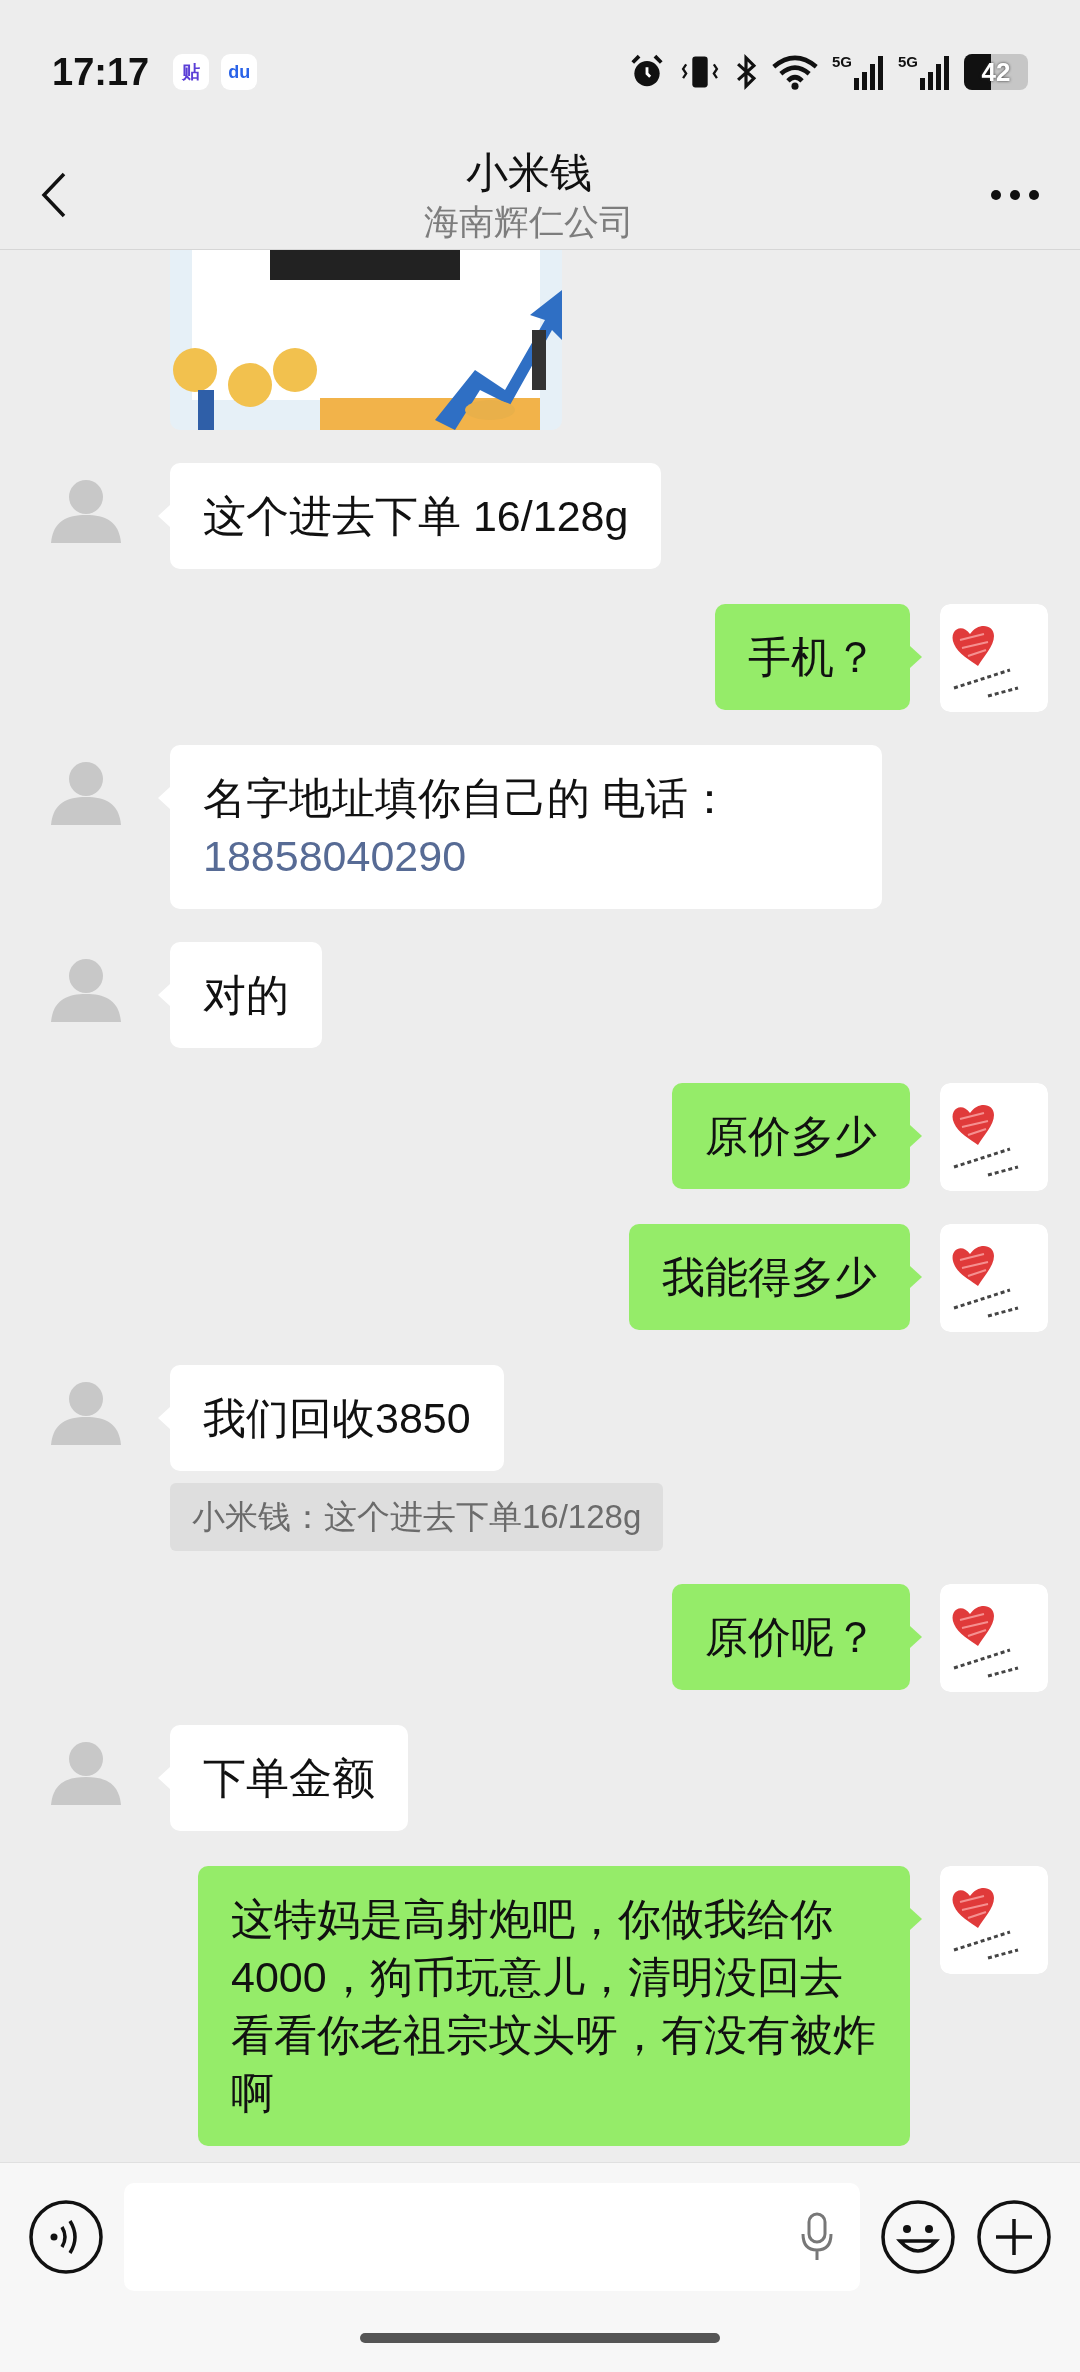 The height and width of the screenshot is (2372, 1080). I want to click on back-icon, so click(54, 194).